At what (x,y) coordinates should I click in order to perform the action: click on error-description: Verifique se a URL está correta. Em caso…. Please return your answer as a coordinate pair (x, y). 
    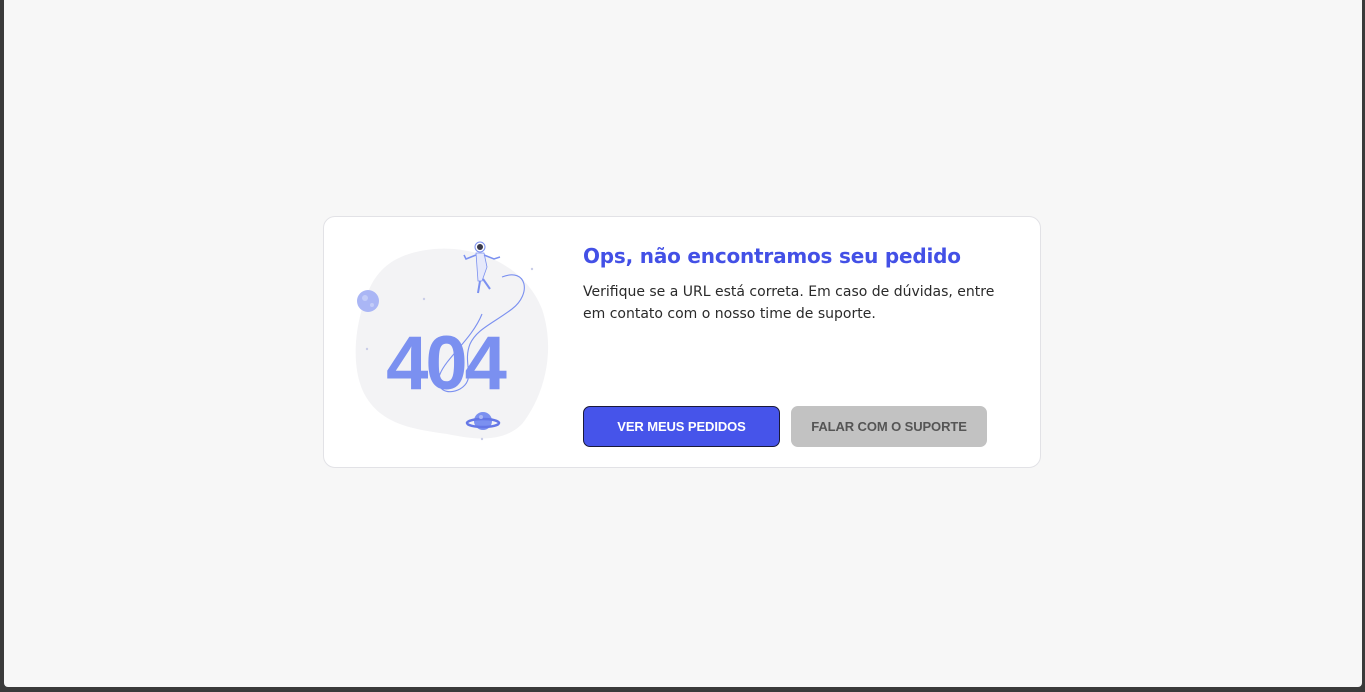
    Looking at the image, I should click on (789, 303).